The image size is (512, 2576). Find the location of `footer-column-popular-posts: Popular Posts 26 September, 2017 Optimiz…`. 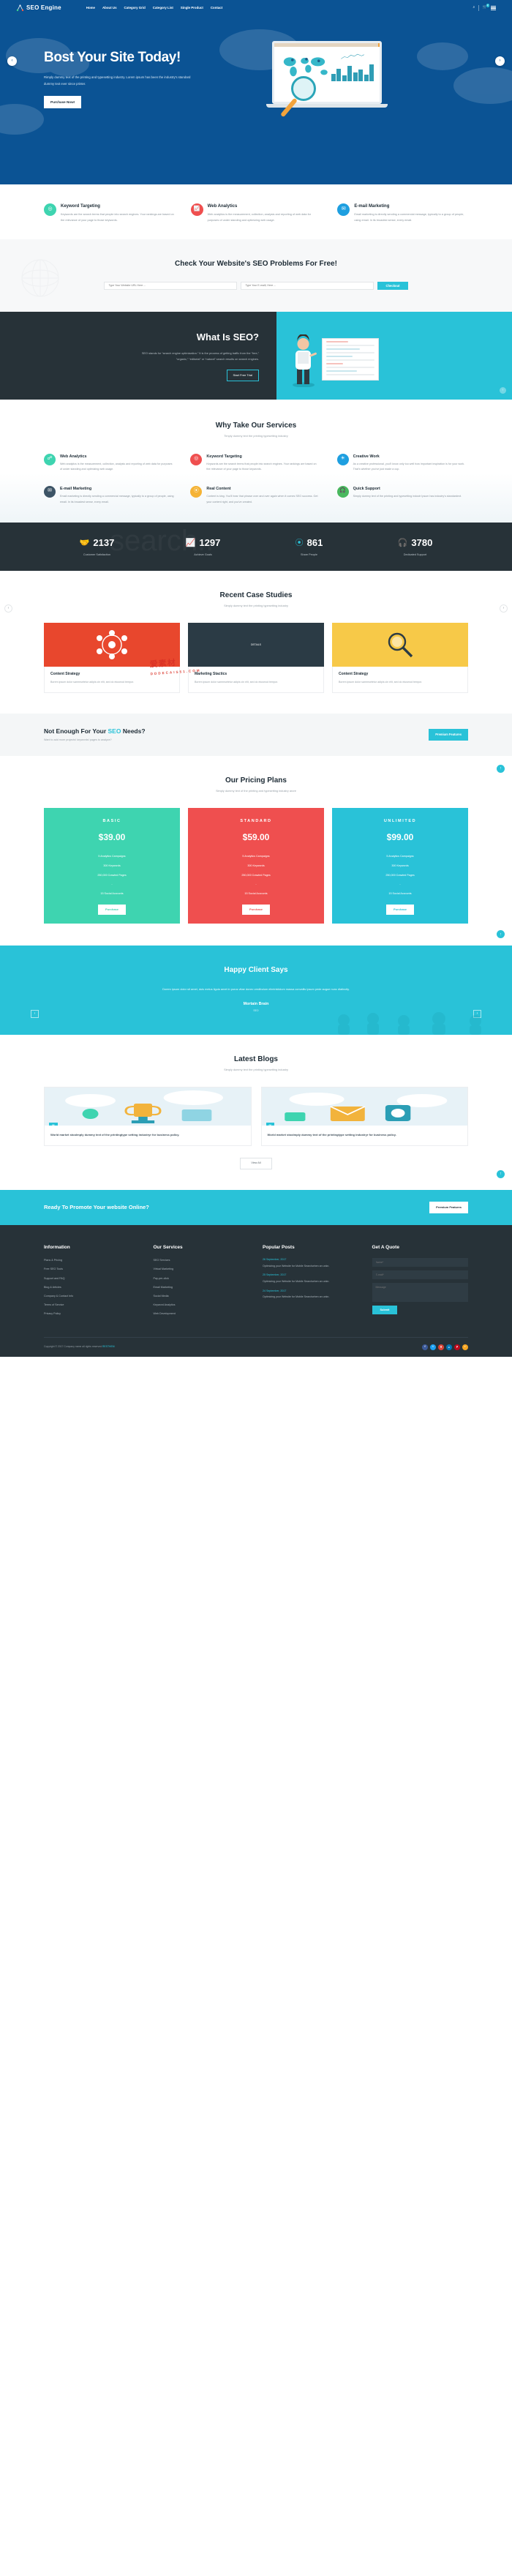

footer-column-popular-posts: Popular Posts 26 September, 2017 Optimiz… is located at coordinates (311, 1282).